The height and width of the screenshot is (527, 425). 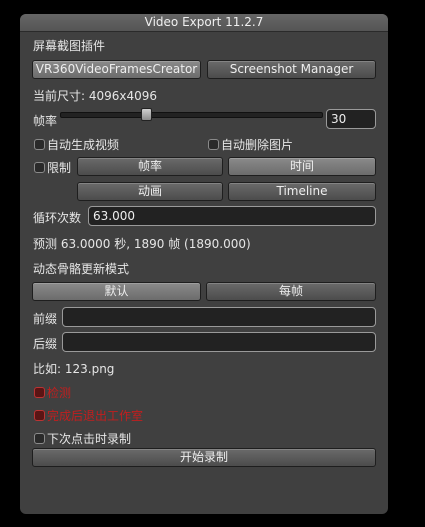 What do you see at coordinates (95, 96) in the screenshot?
I see `size-label: 当前尺寸: 4096x4096` at bounding box center [95, 96].